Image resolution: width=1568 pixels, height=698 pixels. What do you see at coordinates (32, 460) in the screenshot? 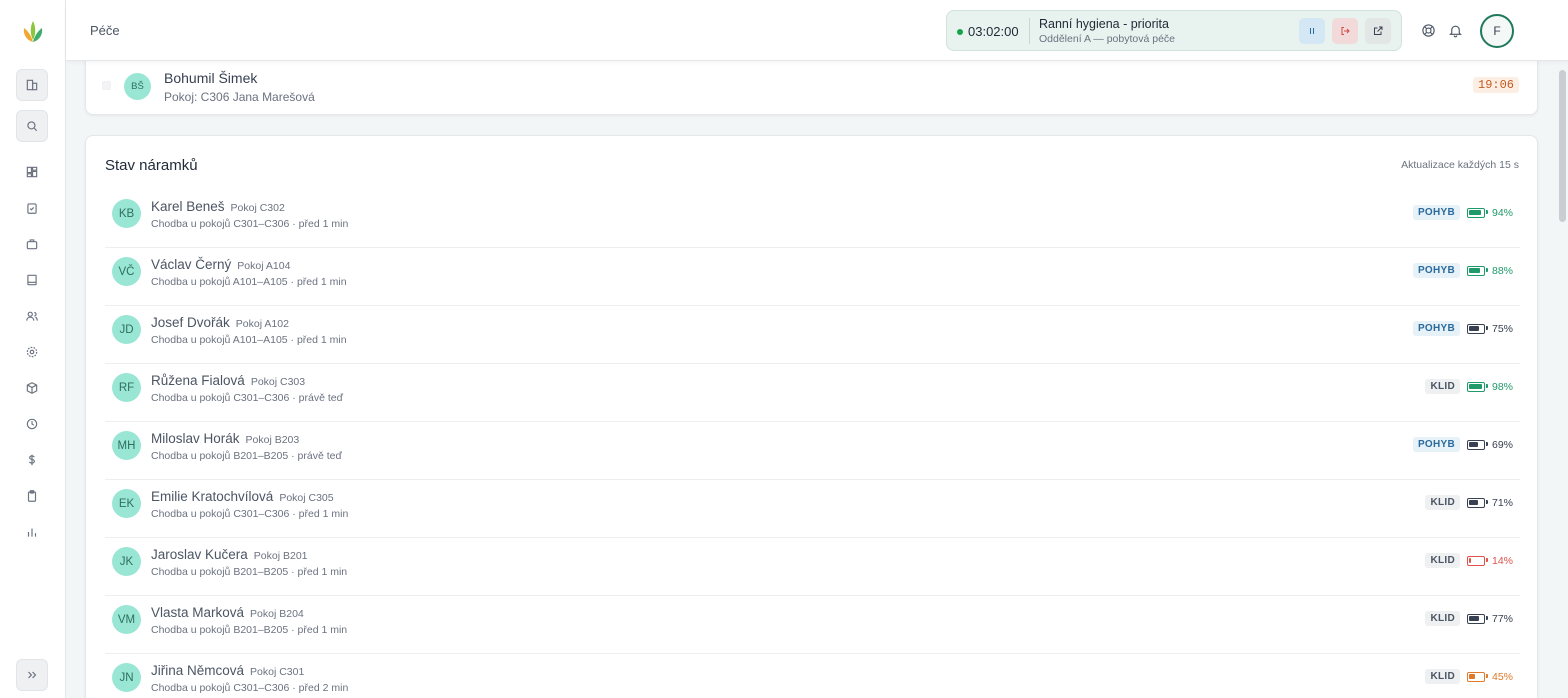
I see `dollar-icon` at bounding box center [32, 460].